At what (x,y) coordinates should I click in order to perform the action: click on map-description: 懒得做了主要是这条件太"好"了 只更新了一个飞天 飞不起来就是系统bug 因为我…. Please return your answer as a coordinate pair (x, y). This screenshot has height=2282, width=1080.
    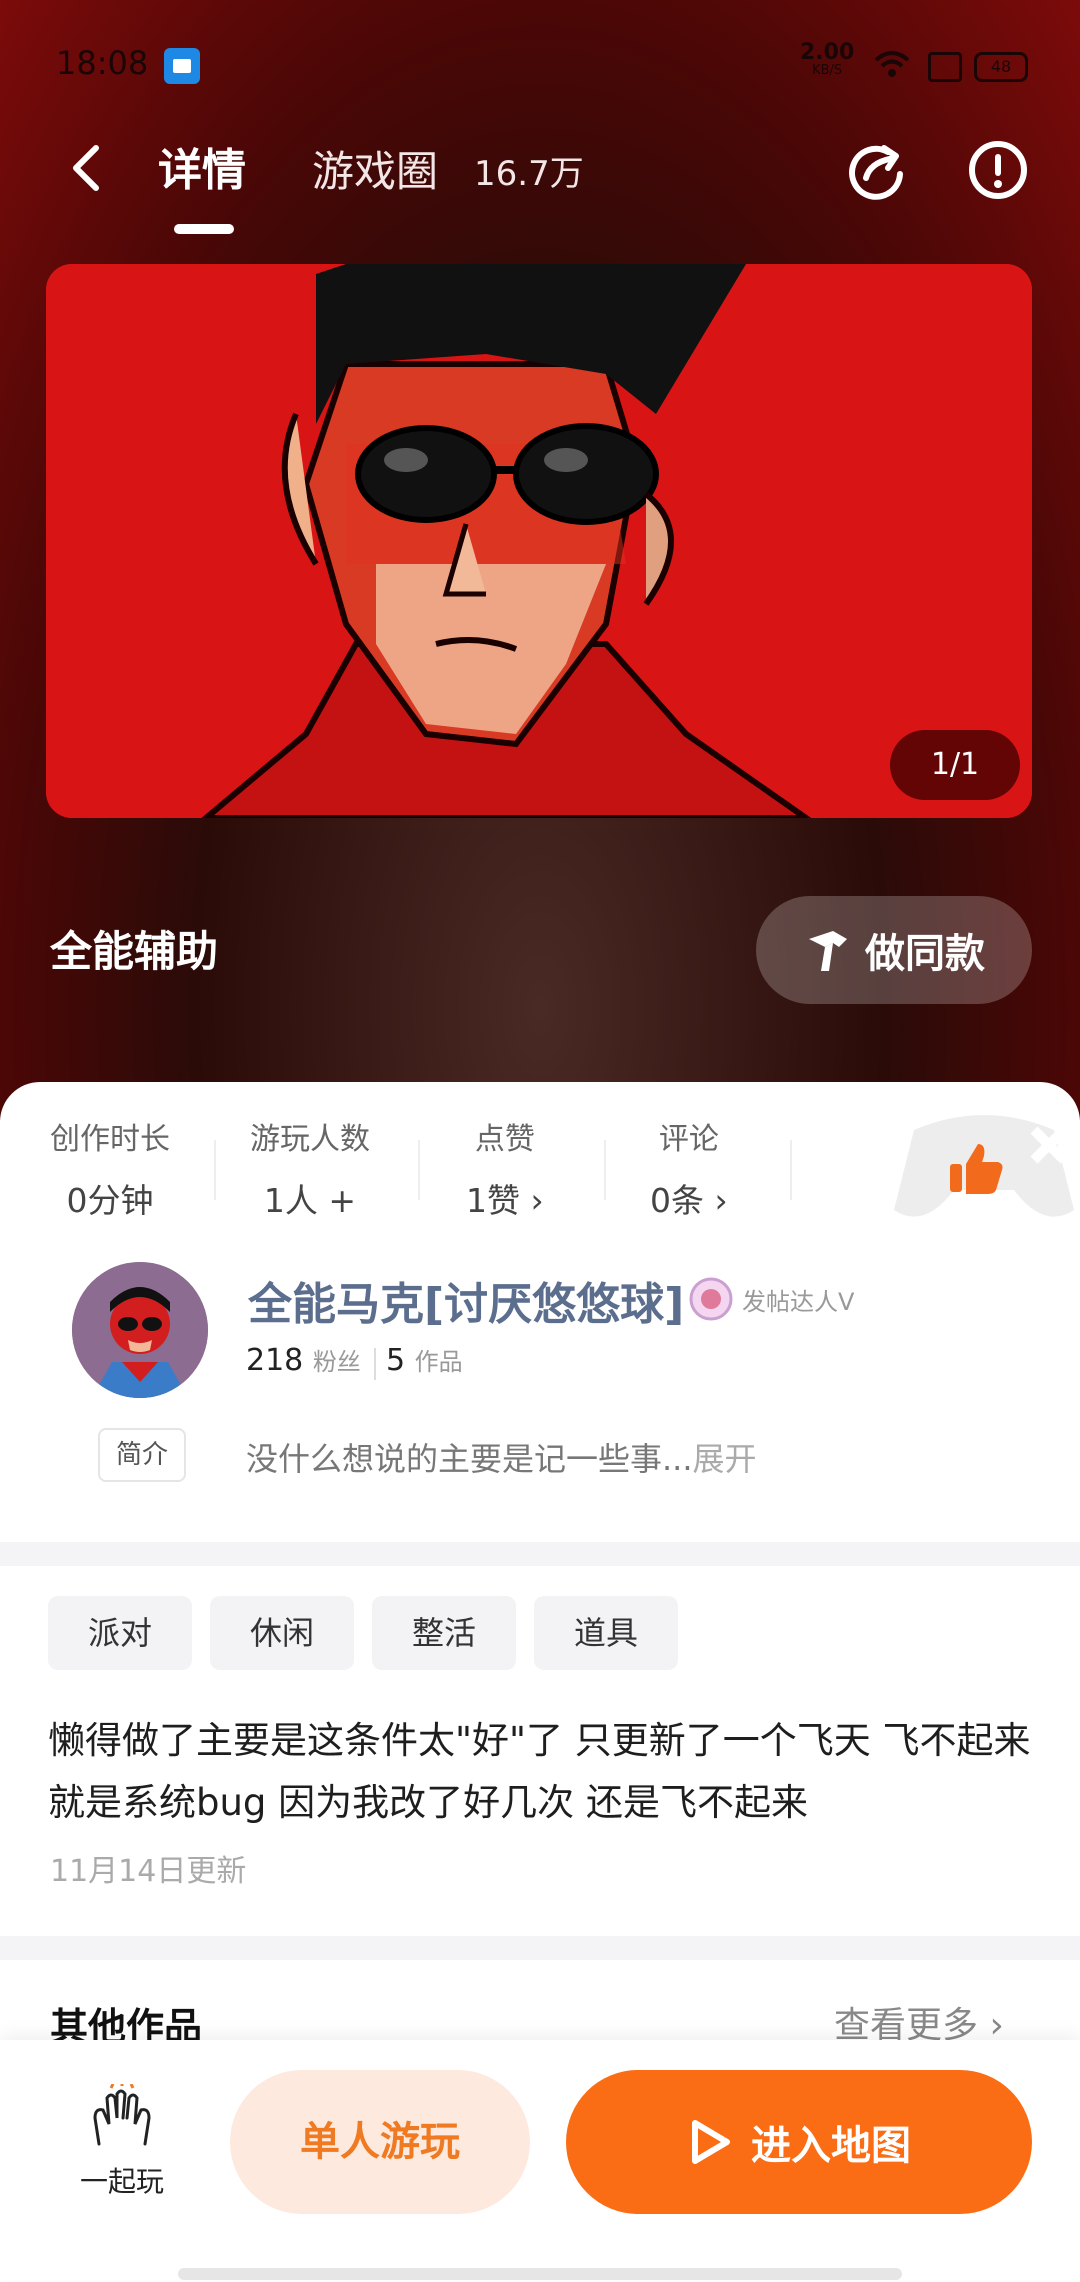
    Looking at the image, I should click on (539, 1771).